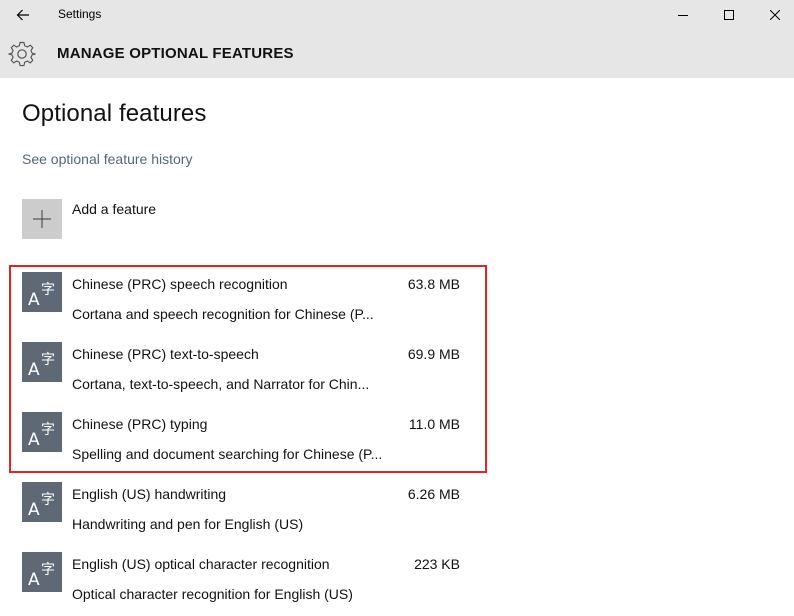  What do you see at coordinates (114, 113) in the screenshot?
I see `page-title: Optional features` at bounding box center [114, 113].